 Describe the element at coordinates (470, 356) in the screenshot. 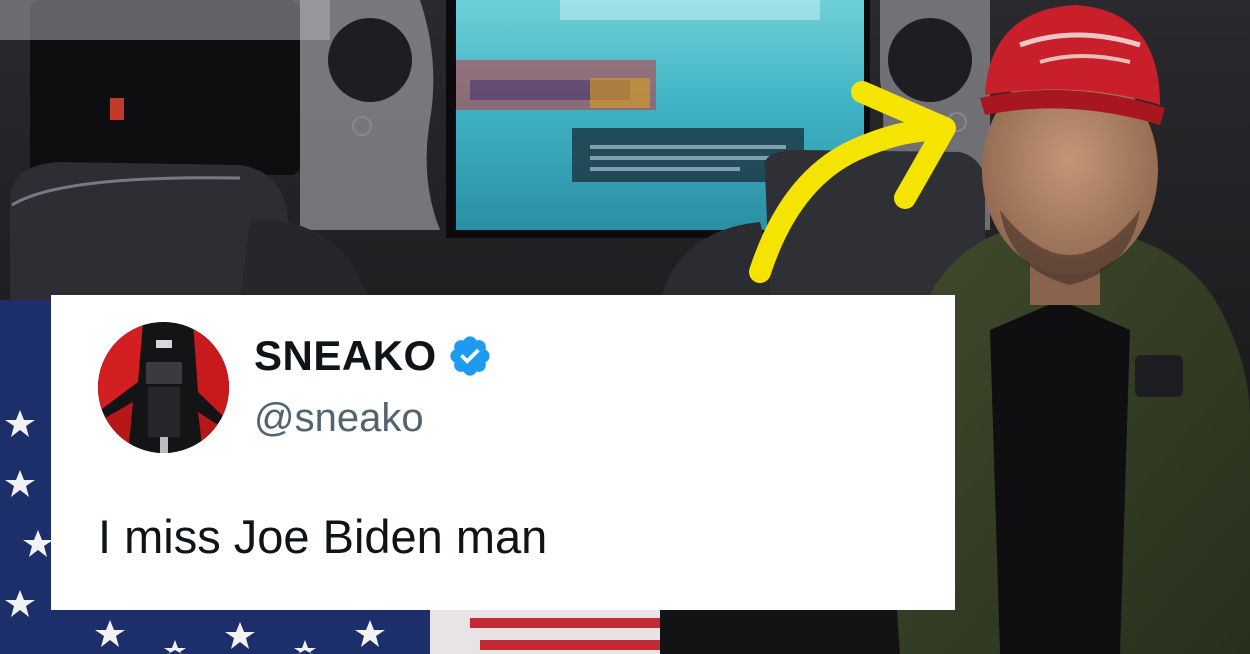

I see `verified-badge-icon` at that location.